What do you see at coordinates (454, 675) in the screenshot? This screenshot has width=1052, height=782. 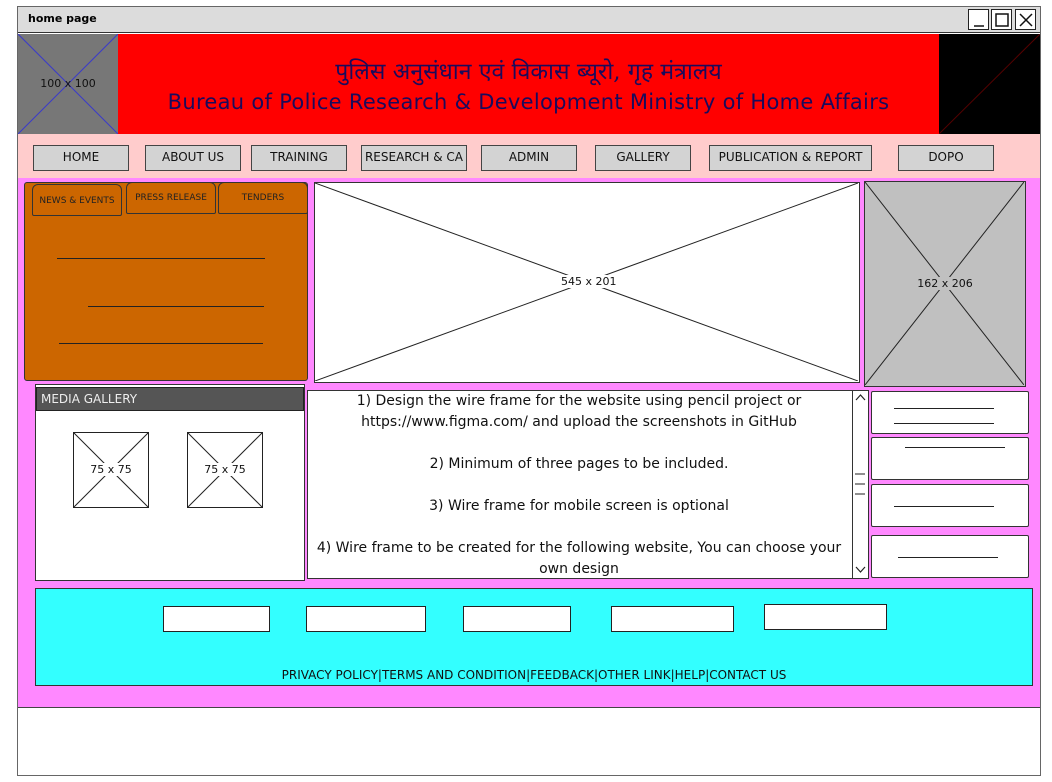 I see `footer-link-terms: TERMS AND CONDITION` at bounding box center [454, 675].